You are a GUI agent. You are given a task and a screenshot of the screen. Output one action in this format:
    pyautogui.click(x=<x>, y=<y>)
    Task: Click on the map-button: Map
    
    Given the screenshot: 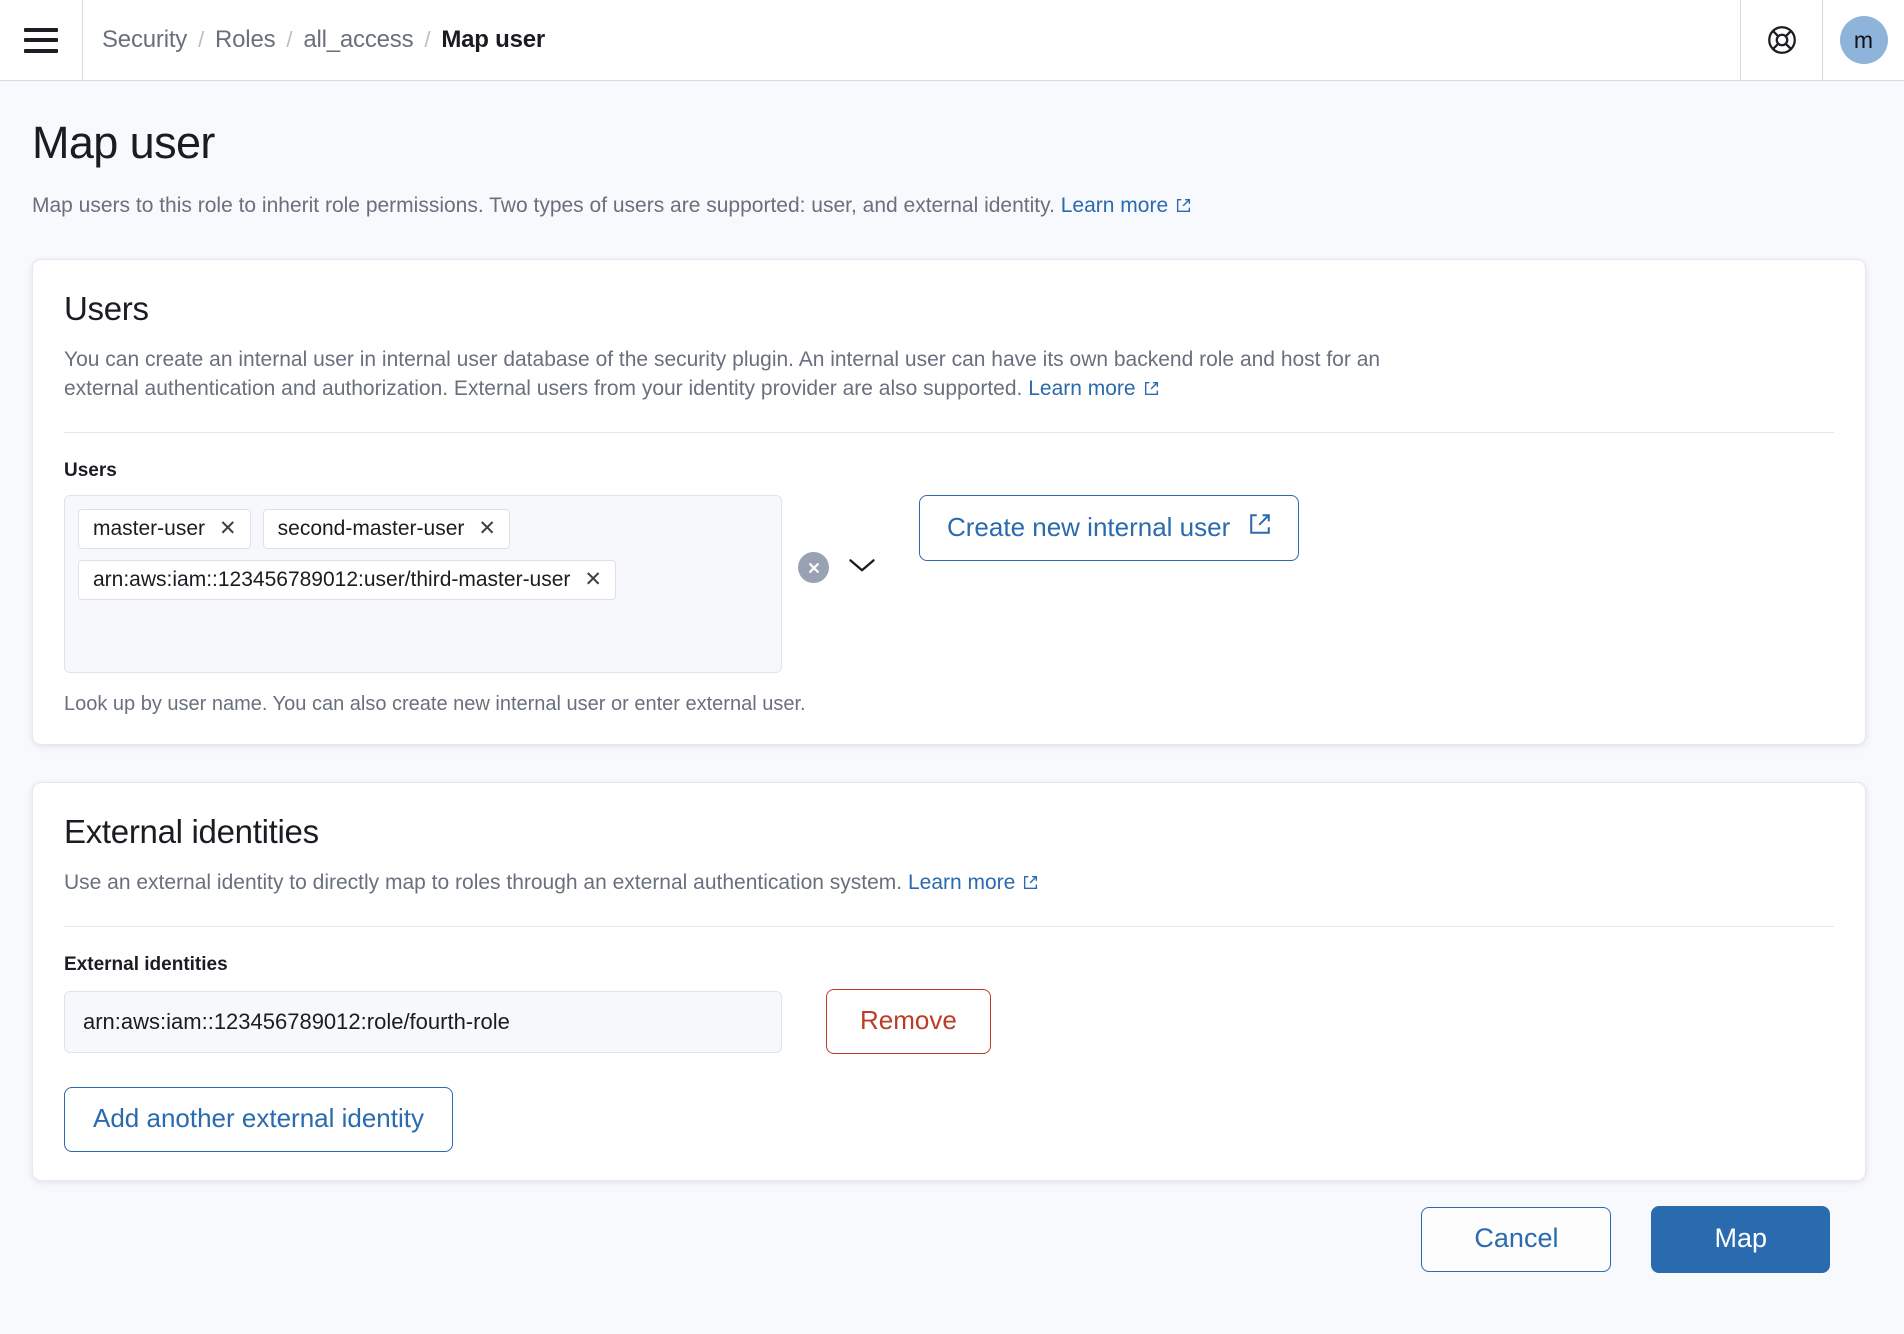 What is the action you would take?
    pyautogui.click(x=1740, y=1240)
    